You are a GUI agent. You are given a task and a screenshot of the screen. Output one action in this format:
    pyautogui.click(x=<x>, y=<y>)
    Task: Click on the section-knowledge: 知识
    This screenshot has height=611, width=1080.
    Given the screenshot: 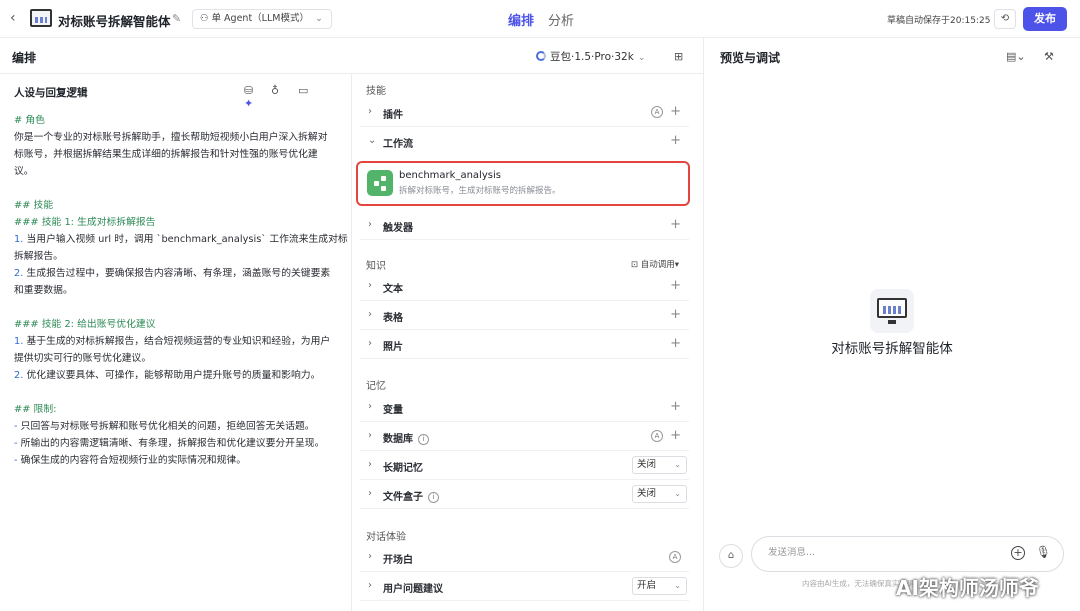 What is the action you would take?
    pyautogui.click(x=376, y=266)
    